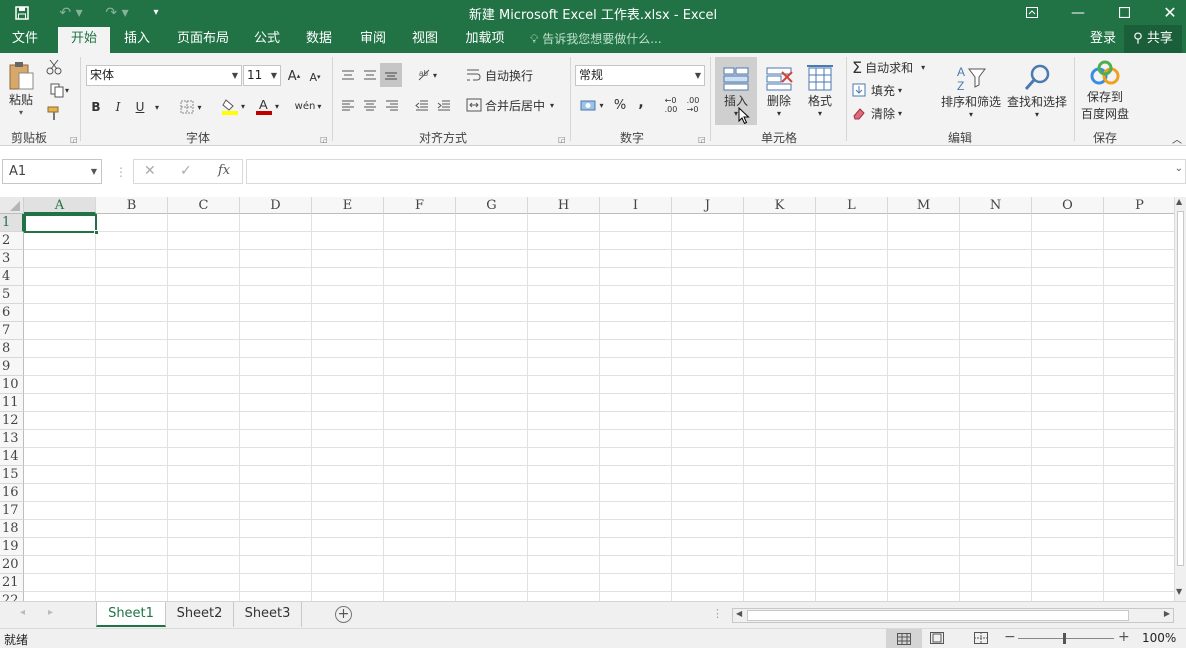  What do you see at coordinates (224, 170) in the screenshot?
I see `insert-function-icon: fx` at bounding box center [224, 170].